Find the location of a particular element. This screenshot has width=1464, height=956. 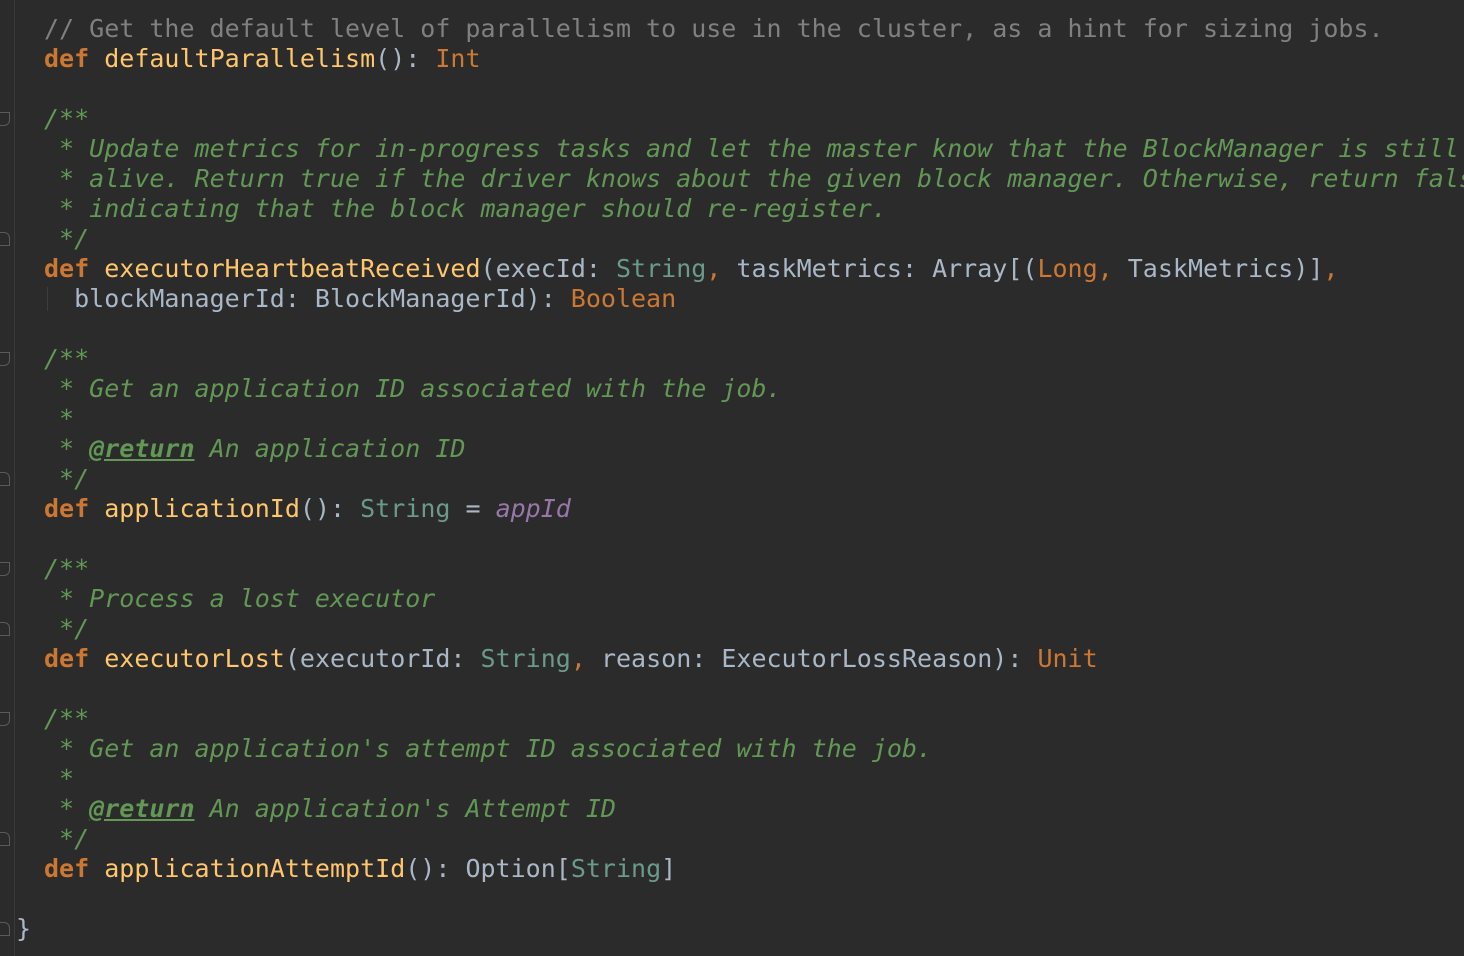

code-token: reason: ExecutorLossReason): is located at coordinates (819, 658).